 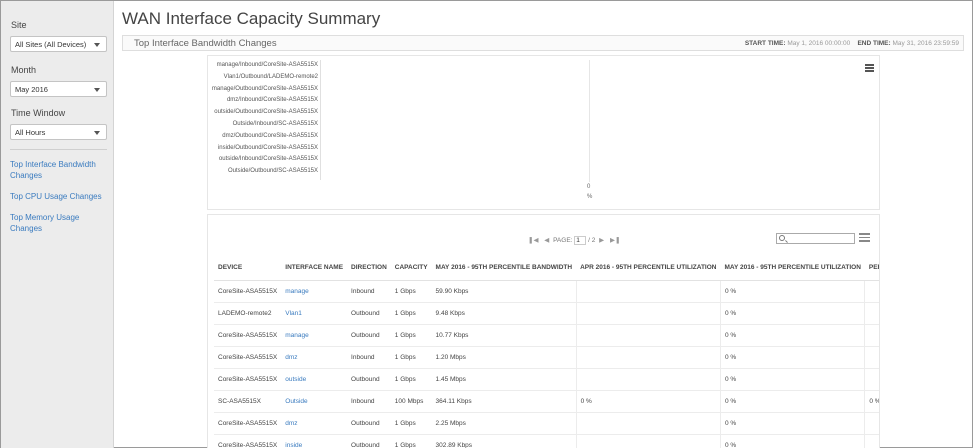 What do you see at coordinates (592, 241) in the screenshot?
I see `page-total: / 2` at bounding box center [592, 241].